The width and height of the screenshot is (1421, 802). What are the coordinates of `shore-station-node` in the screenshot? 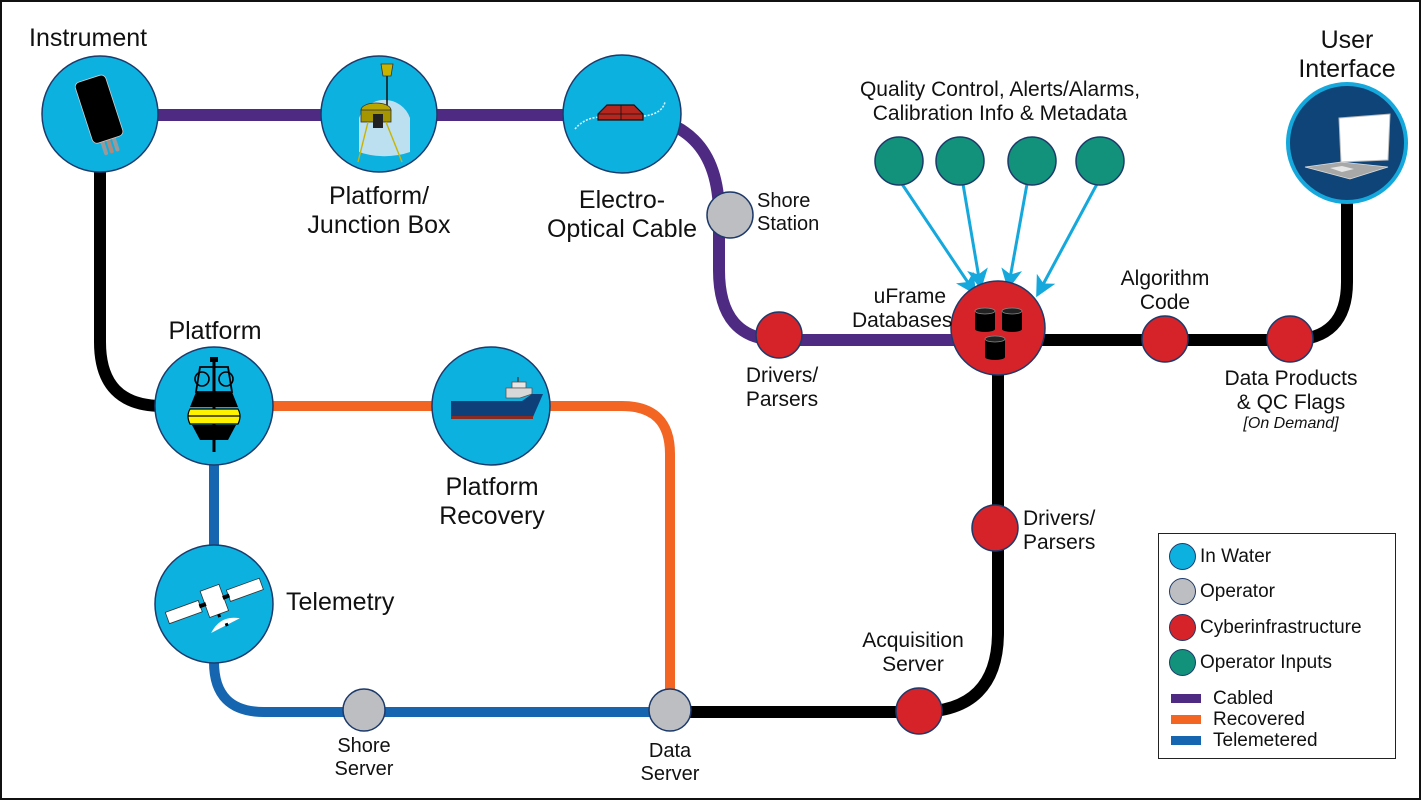 It's located at (730, 215).